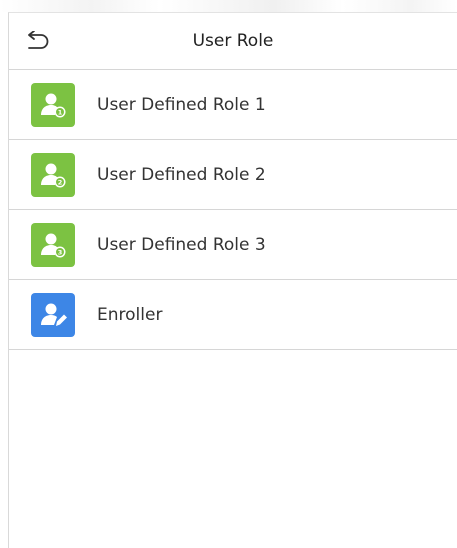 The image size is (457, 548). I want to click on role-item-1: 1 User Defined Role 1, so click(233, 105).